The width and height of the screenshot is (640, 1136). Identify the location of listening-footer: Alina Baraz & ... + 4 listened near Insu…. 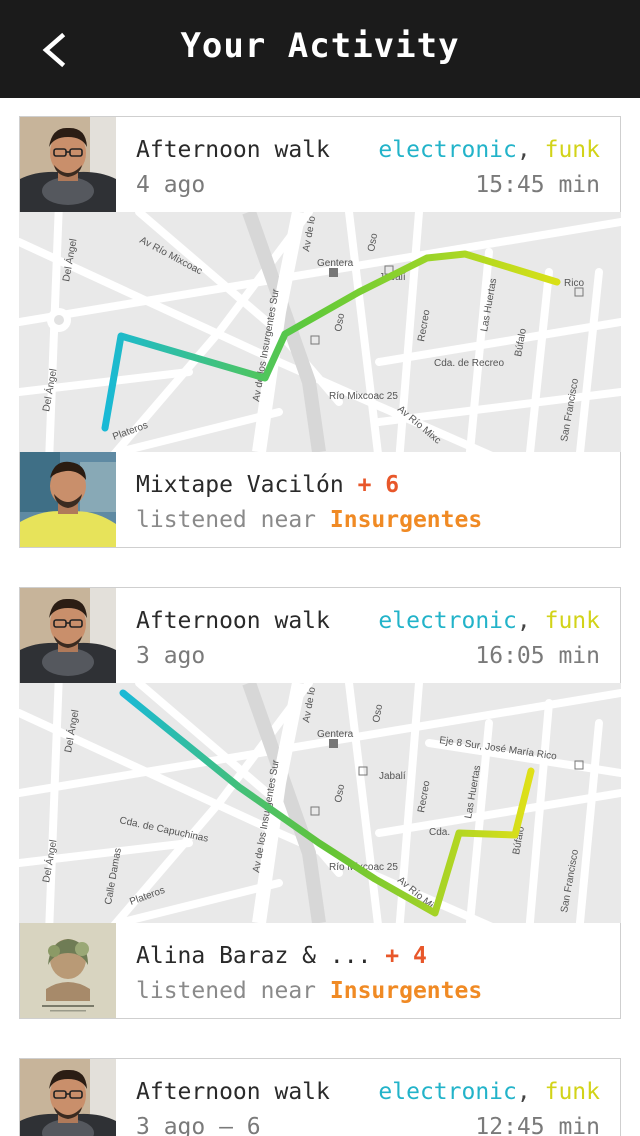
(320, 971).